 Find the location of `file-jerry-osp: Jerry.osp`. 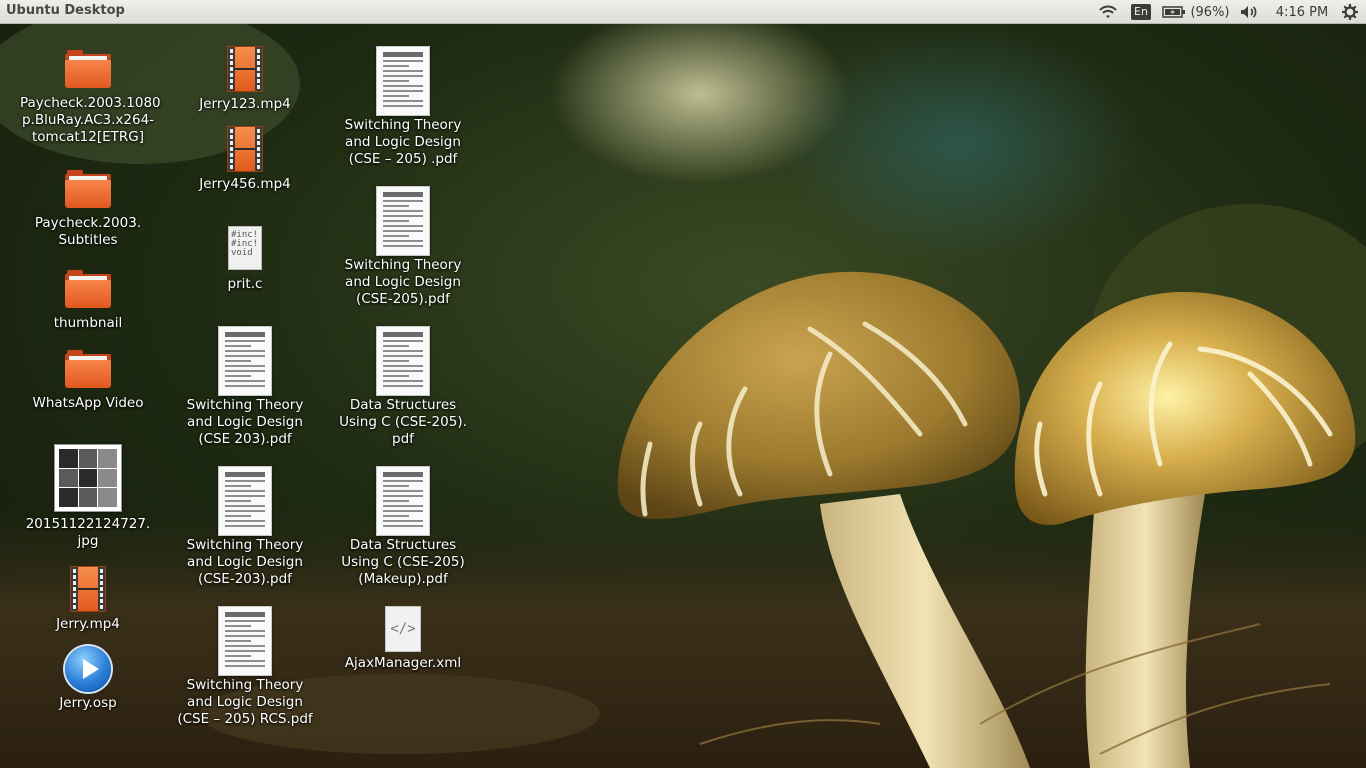

file-jerry-osp: Jerry.osp is located at coordinates (88, 679).